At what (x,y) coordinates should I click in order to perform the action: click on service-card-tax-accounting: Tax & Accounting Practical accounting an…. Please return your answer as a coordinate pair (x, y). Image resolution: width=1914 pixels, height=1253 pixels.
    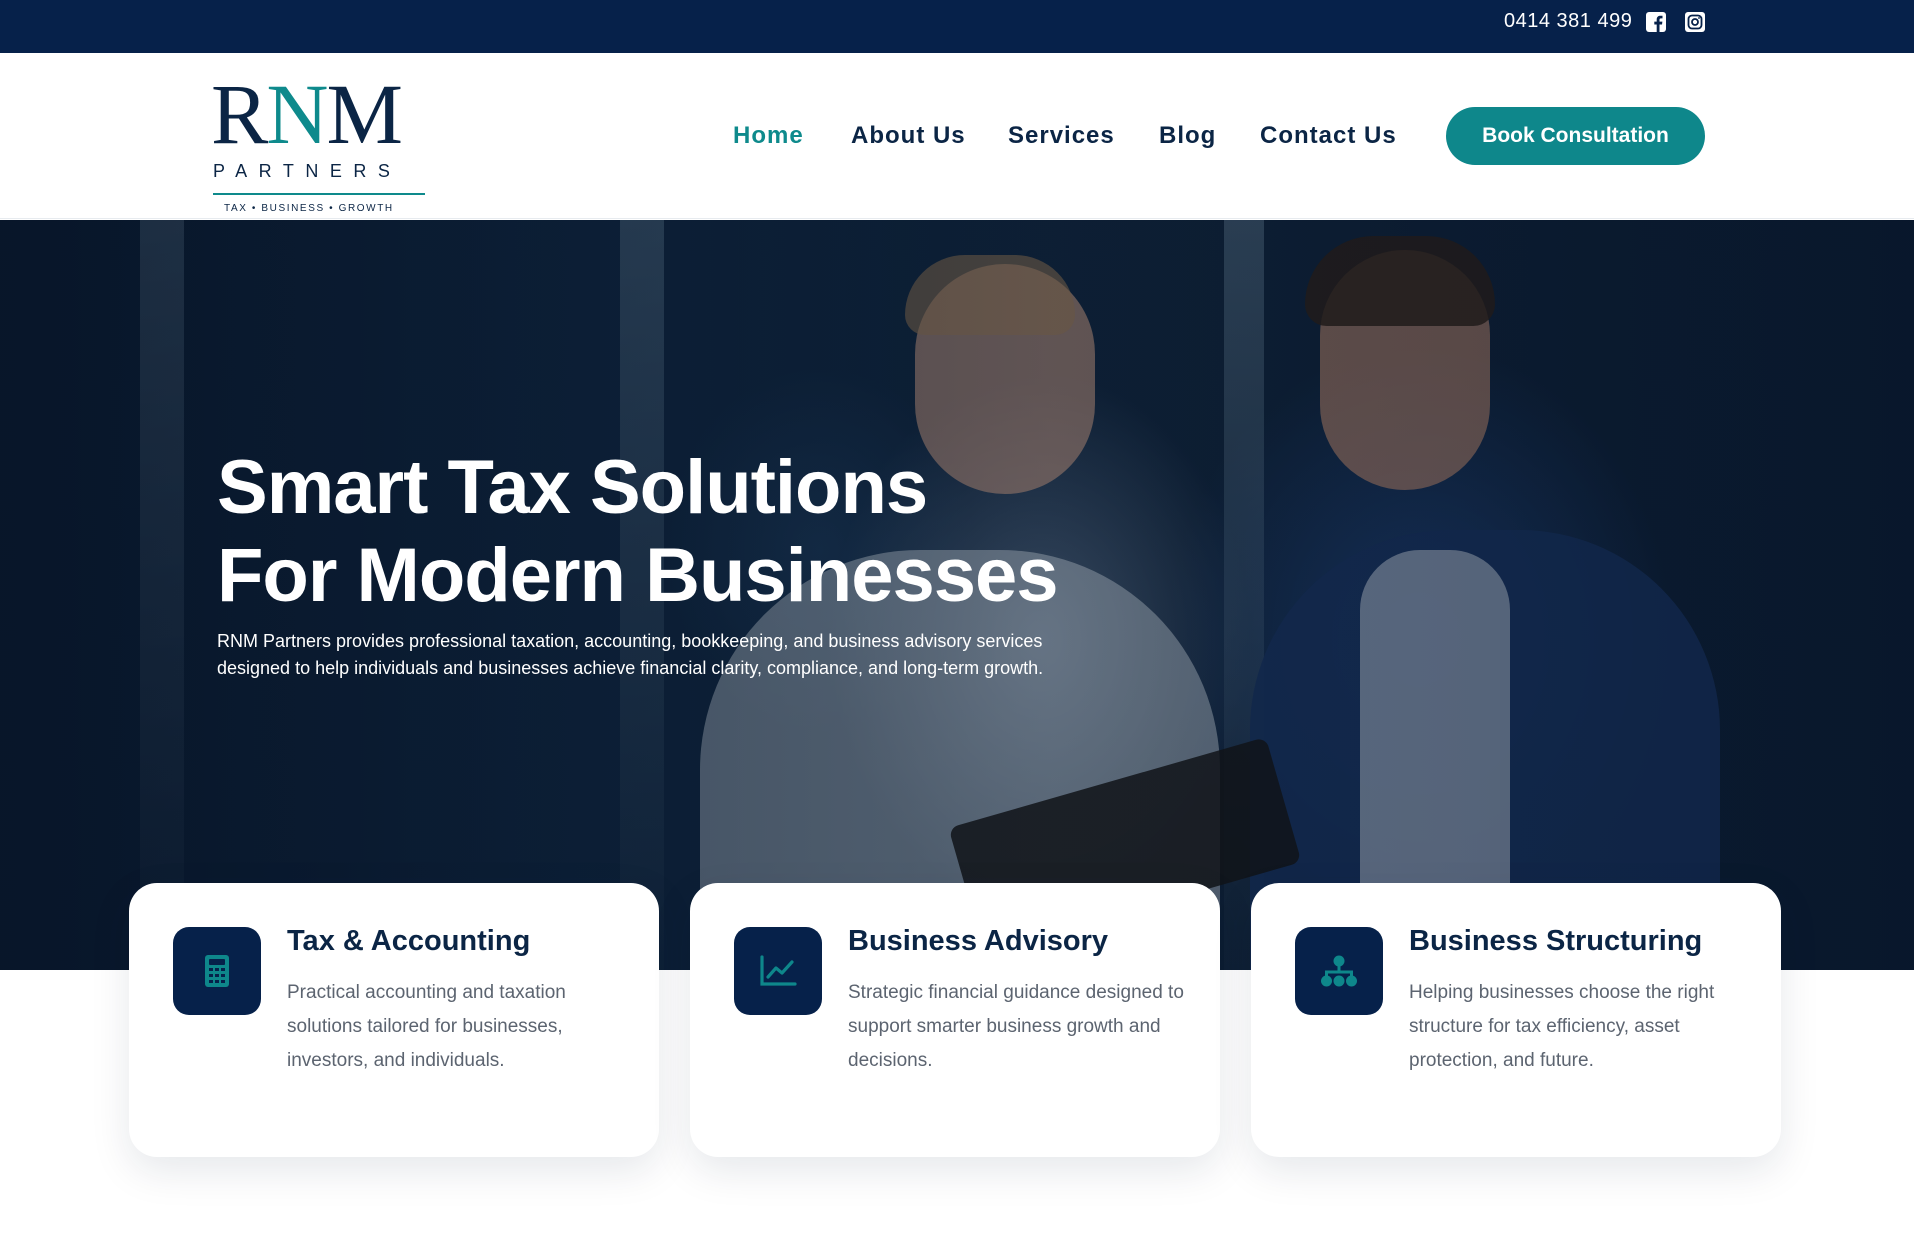
    Looking at the image, I should click on (394, 1020).